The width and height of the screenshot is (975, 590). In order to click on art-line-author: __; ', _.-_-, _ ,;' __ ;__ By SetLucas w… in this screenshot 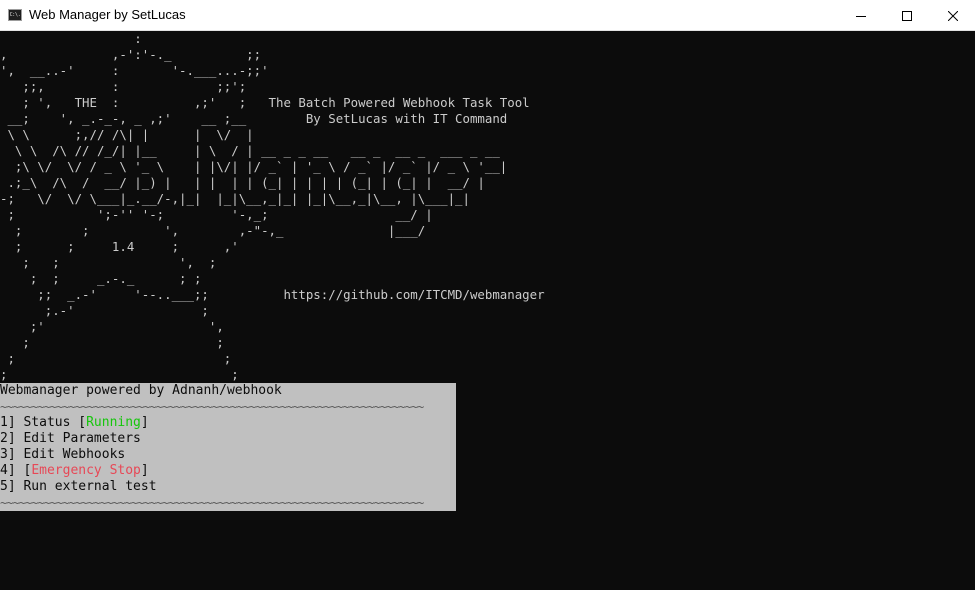, I will do `click(254, 118)`.